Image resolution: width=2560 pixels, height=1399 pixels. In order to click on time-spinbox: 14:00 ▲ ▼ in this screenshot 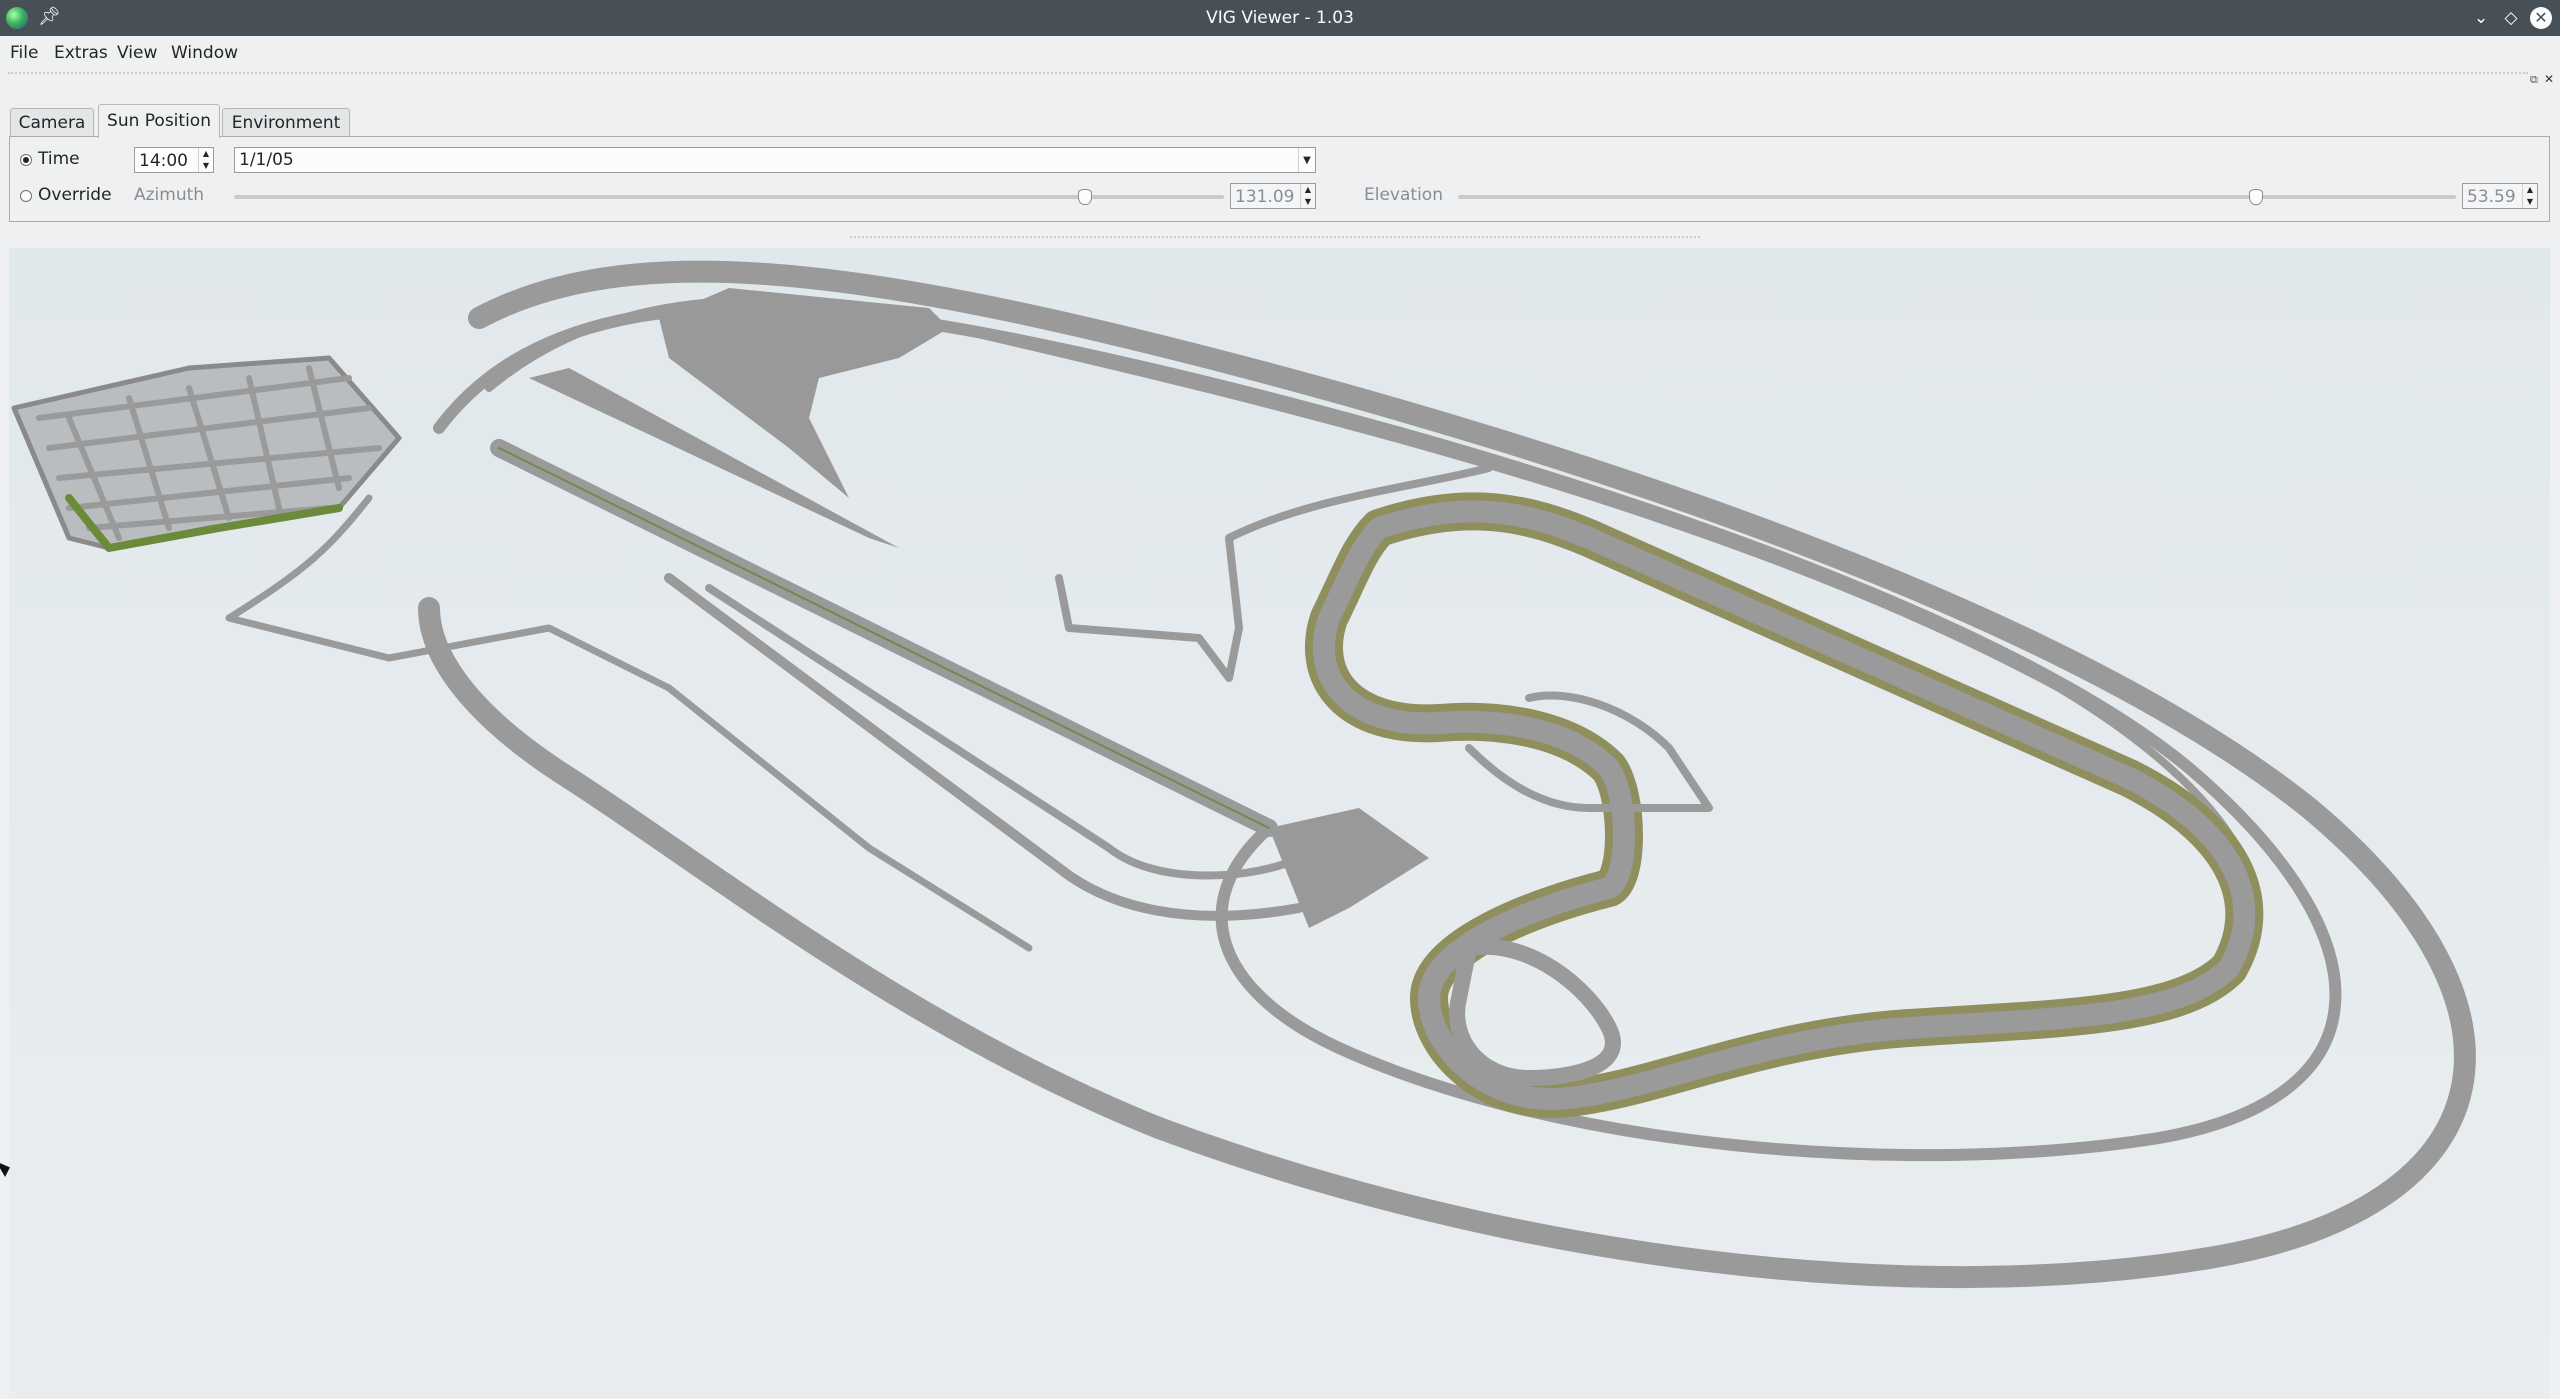, I will do `click(174, 160)`.